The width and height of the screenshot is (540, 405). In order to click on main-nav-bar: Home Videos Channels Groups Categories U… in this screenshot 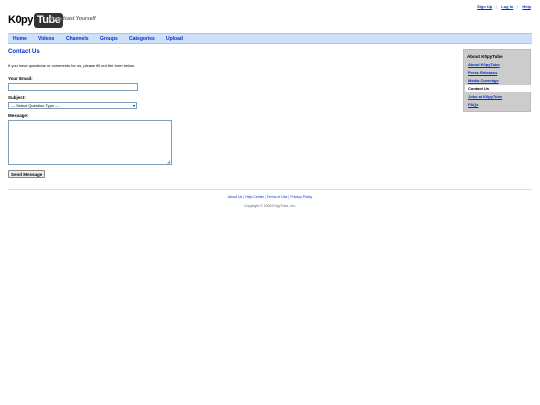, I will do `click(270, 38)`.